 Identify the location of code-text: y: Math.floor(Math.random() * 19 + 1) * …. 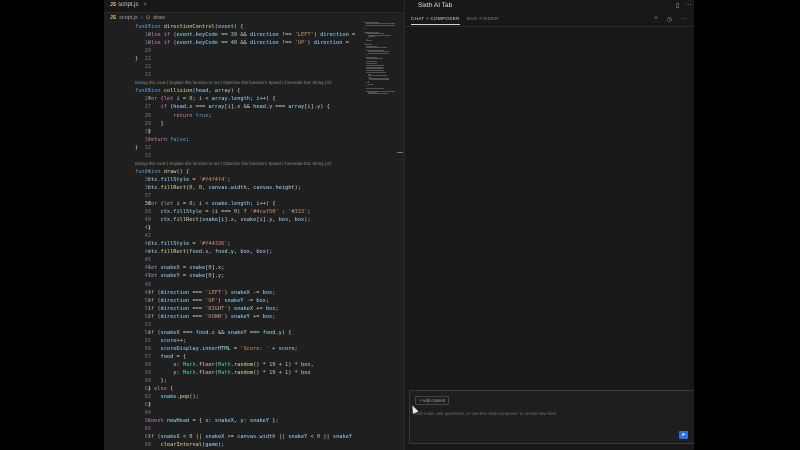
(242, 373).